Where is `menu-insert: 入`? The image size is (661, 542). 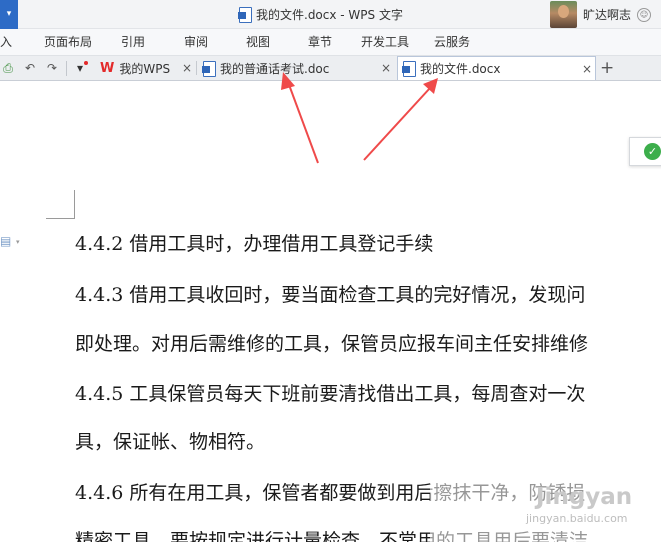
menu-insert: 入 is located at coordinates (6, 42).